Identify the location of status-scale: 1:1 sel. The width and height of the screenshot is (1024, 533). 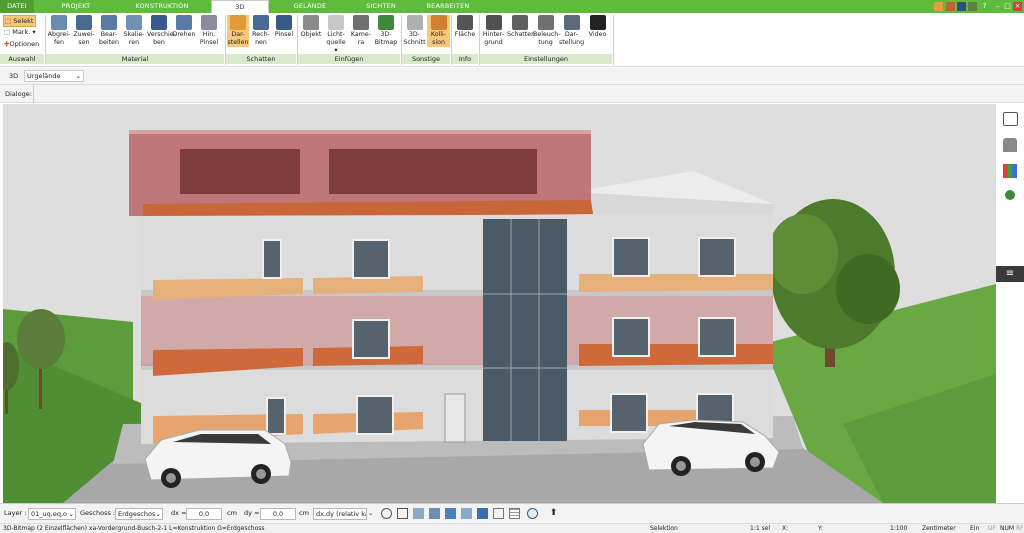
(760, 528).